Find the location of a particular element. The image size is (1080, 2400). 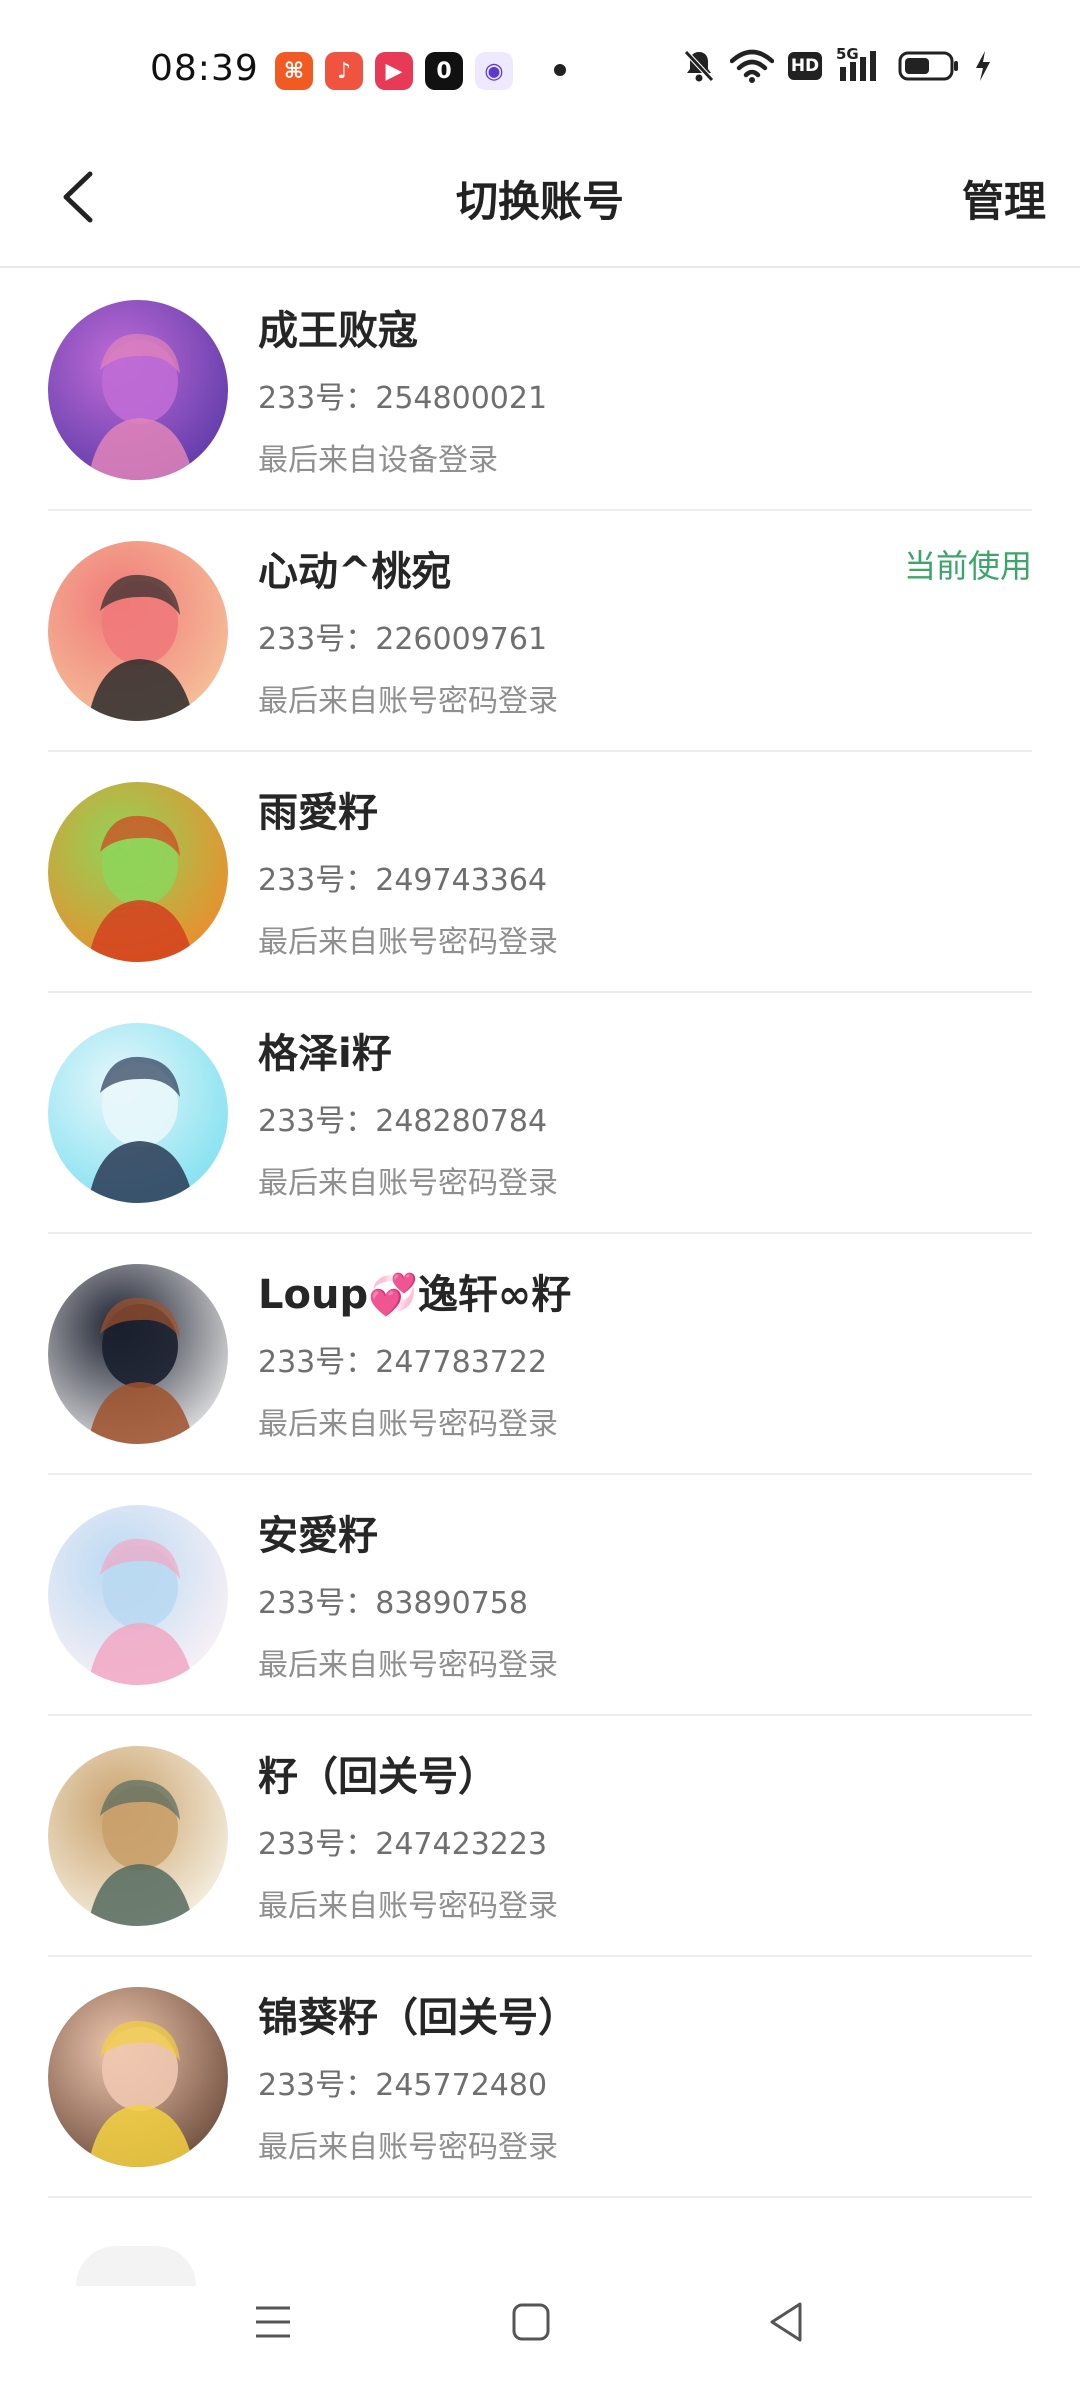

music-app-icon: ♪ is located at coordinates (344, 71).